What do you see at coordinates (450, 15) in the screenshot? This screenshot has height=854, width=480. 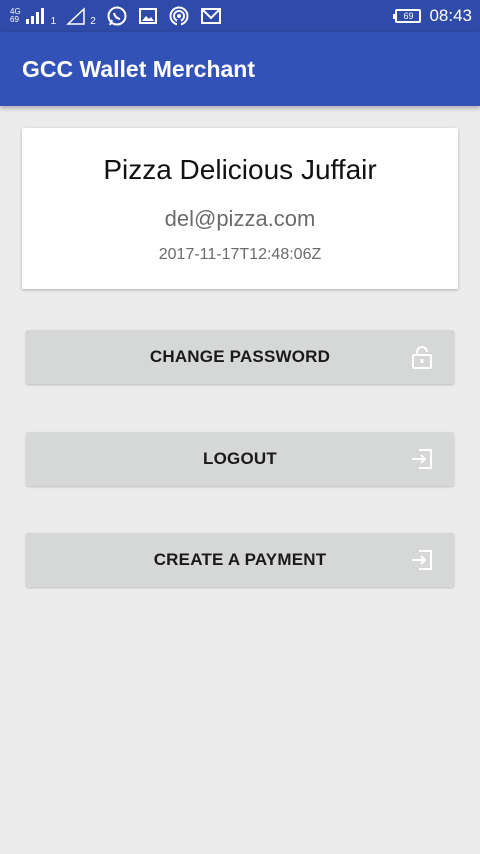 I see `clock: 08:43` at bounding box center [450, 15].